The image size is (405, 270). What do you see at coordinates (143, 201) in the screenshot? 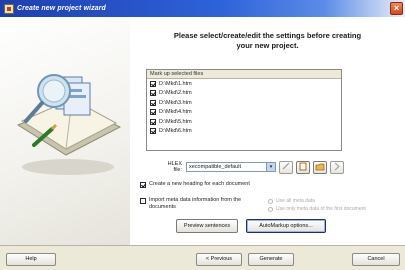
I see `import-meta-checkbox` at bounding box center [143, 201].